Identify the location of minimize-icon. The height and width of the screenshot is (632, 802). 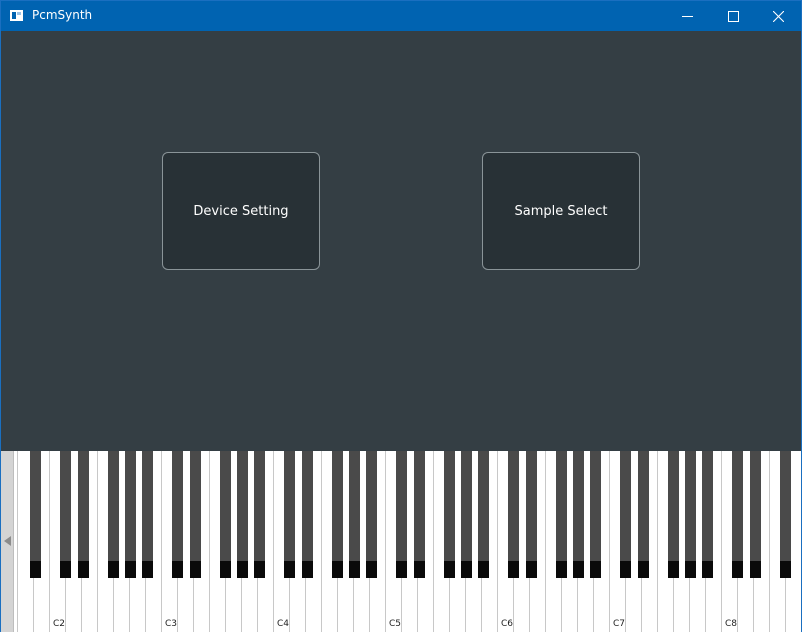
(687, 16).